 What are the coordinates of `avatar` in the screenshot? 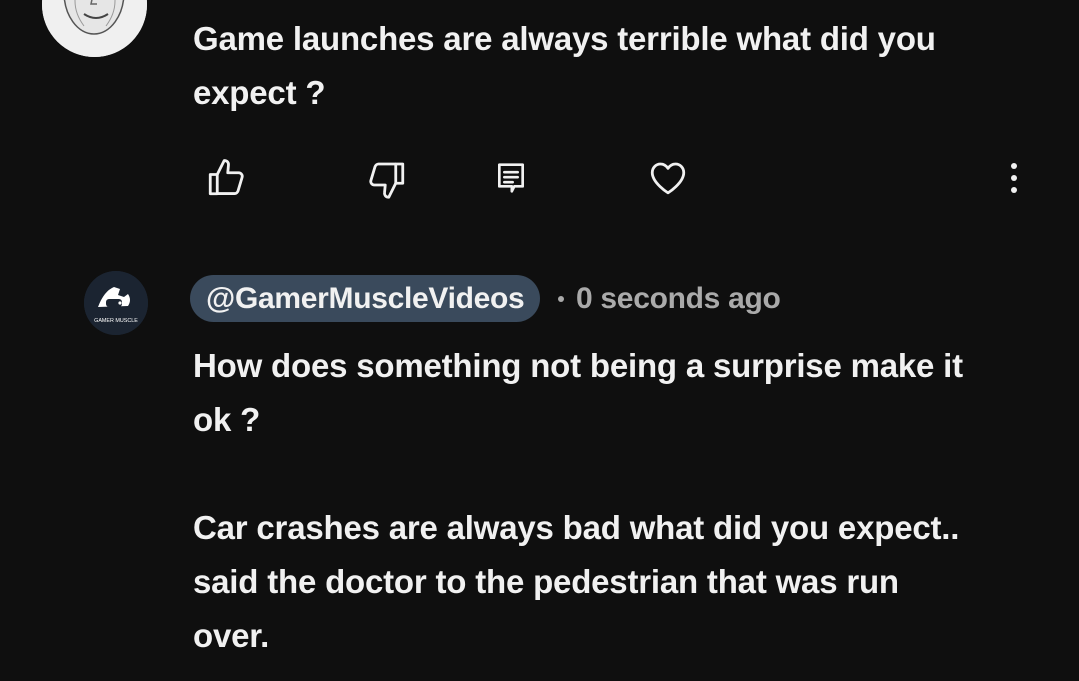 It's located at (94, 28).